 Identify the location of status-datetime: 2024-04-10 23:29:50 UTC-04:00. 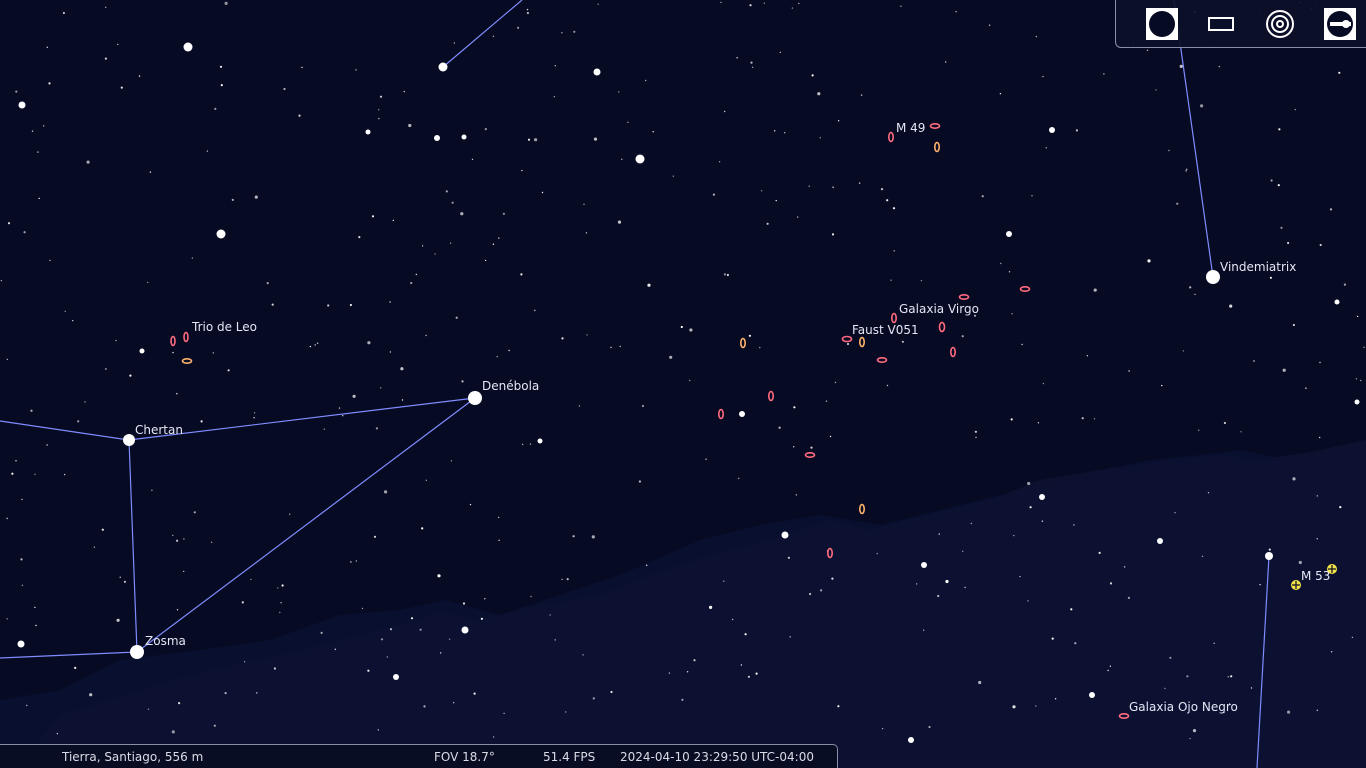
(717, 757).